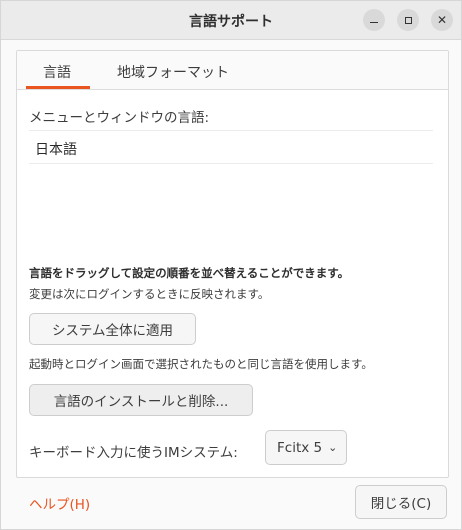  What do you see at coordinates (231, 147) in the screenshot?
I see `language-list: 日本語` at bounding box center [231, 147].